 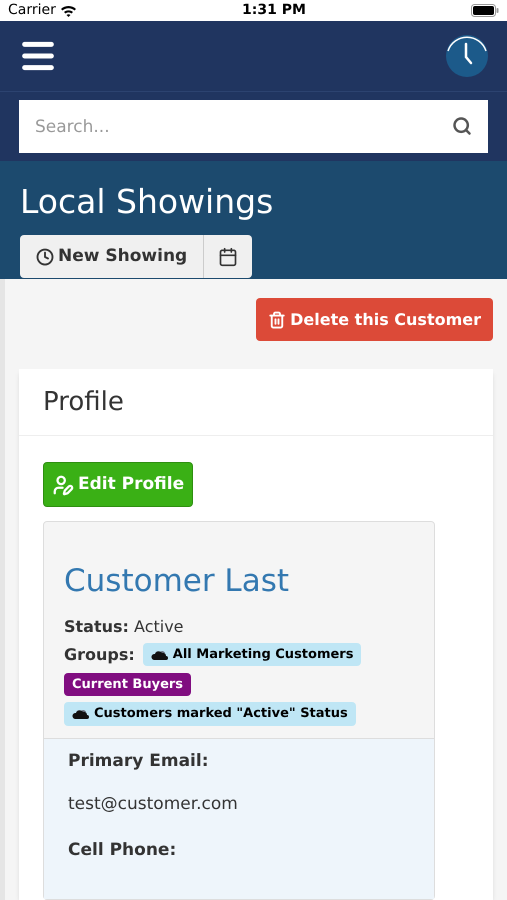 What do you see at coordinates (462, 126) in the screenshot?
I see `search-icon` at bounding box center [462, 126].